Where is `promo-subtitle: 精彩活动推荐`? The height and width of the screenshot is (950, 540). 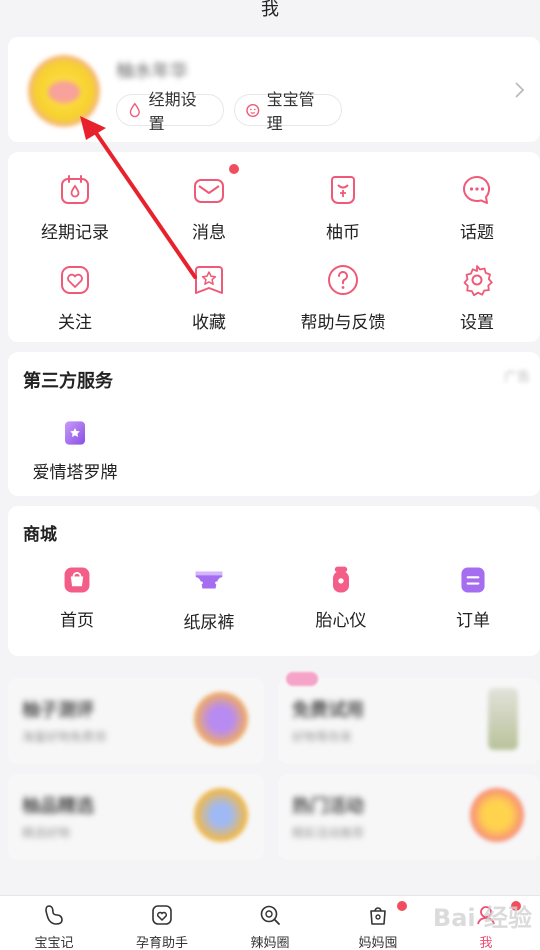 promo-subtitle: 精彩活动推荐 is located at coordinates (328, 833).